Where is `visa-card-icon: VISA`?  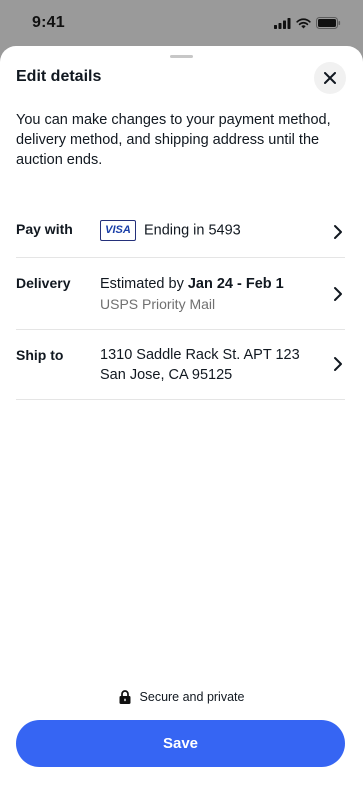 visa-card-icon: VISA is located at coordinates (118, 230).